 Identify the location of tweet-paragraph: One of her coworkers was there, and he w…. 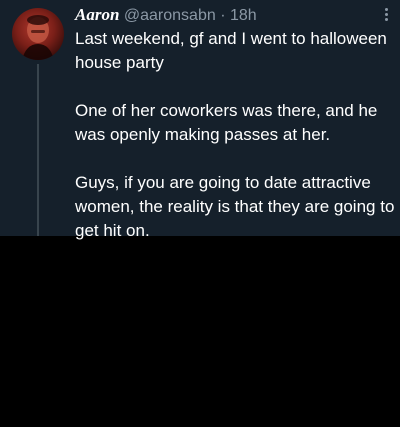
(226, 122).